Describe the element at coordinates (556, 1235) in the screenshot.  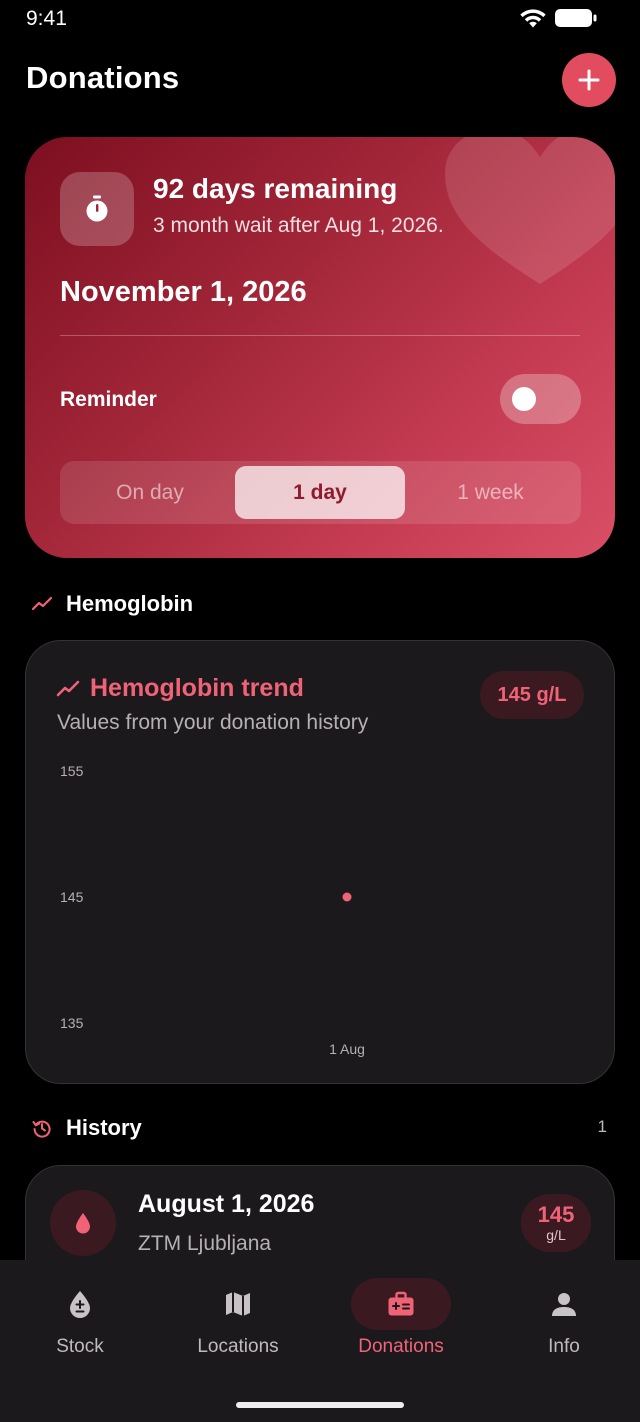
I see `hemoglobin-unit: g/L` at that location.